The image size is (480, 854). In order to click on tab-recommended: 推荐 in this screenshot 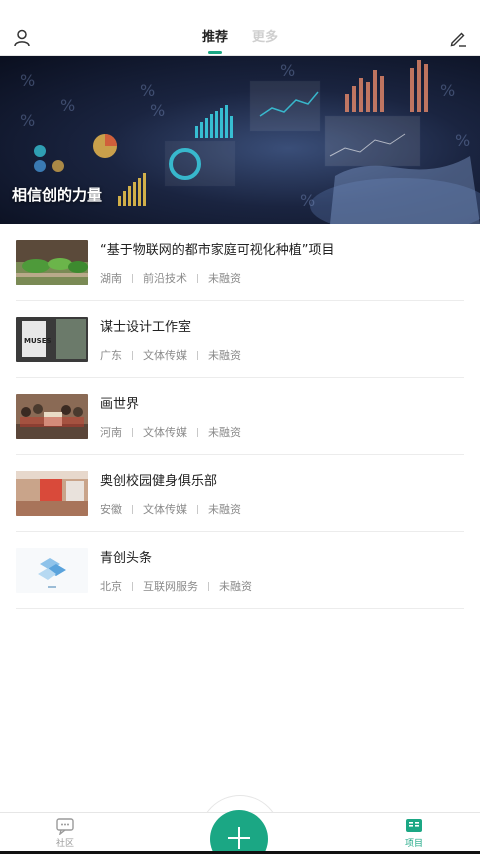, I will do `click(215, 41)`.